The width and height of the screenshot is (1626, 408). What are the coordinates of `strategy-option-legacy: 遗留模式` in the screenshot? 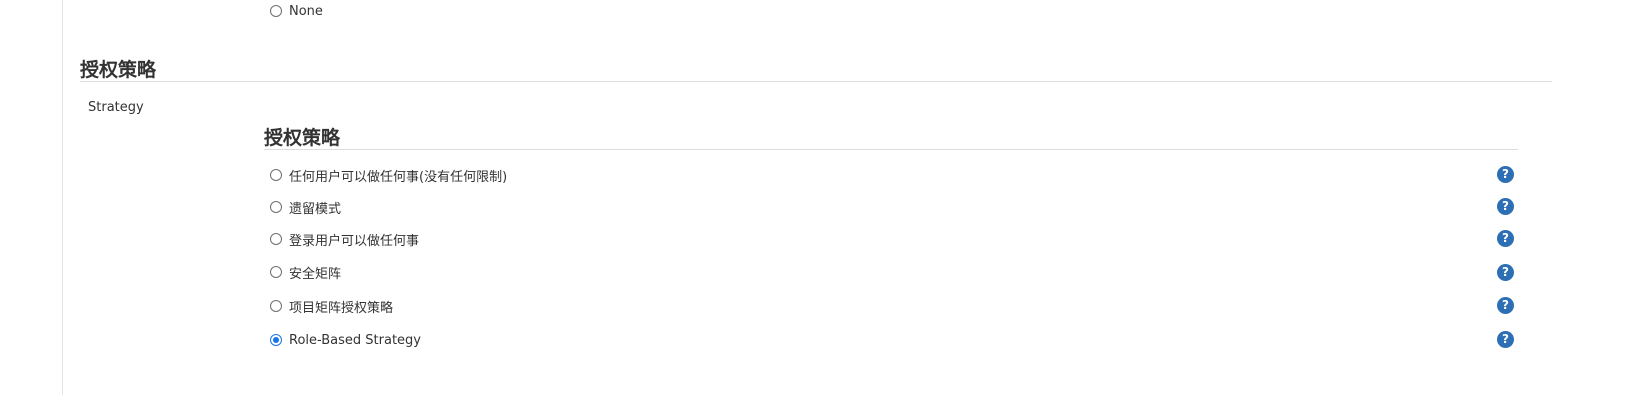 It's located at (305, 207).